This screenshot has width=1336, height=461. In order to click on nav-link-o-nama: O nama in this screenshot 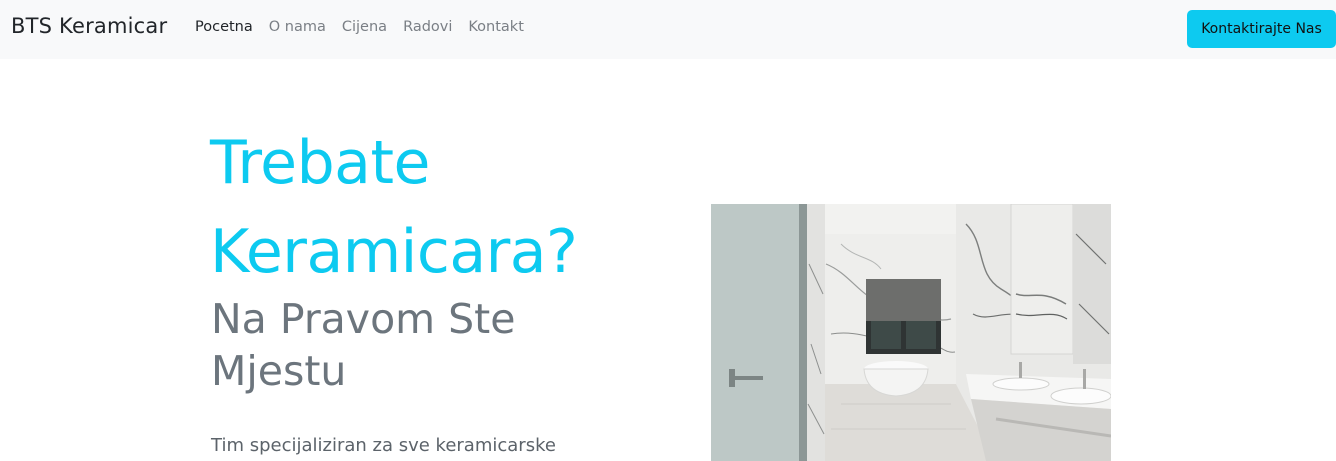, I will do `click(297, 27)`.